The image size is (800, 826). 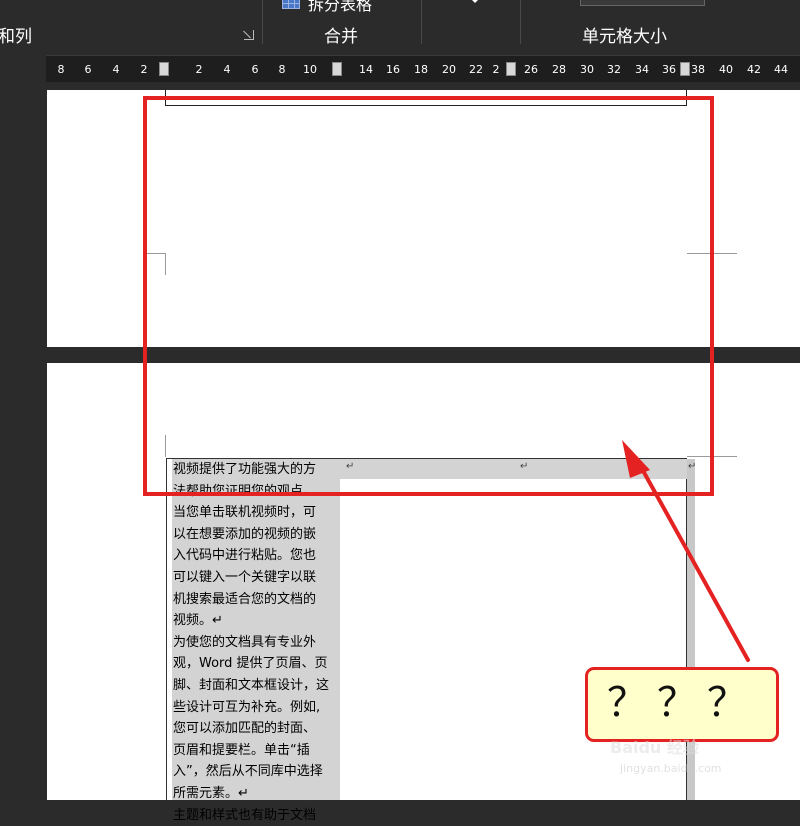 I want to click on cell-width-input, so click(x=642, y=3).